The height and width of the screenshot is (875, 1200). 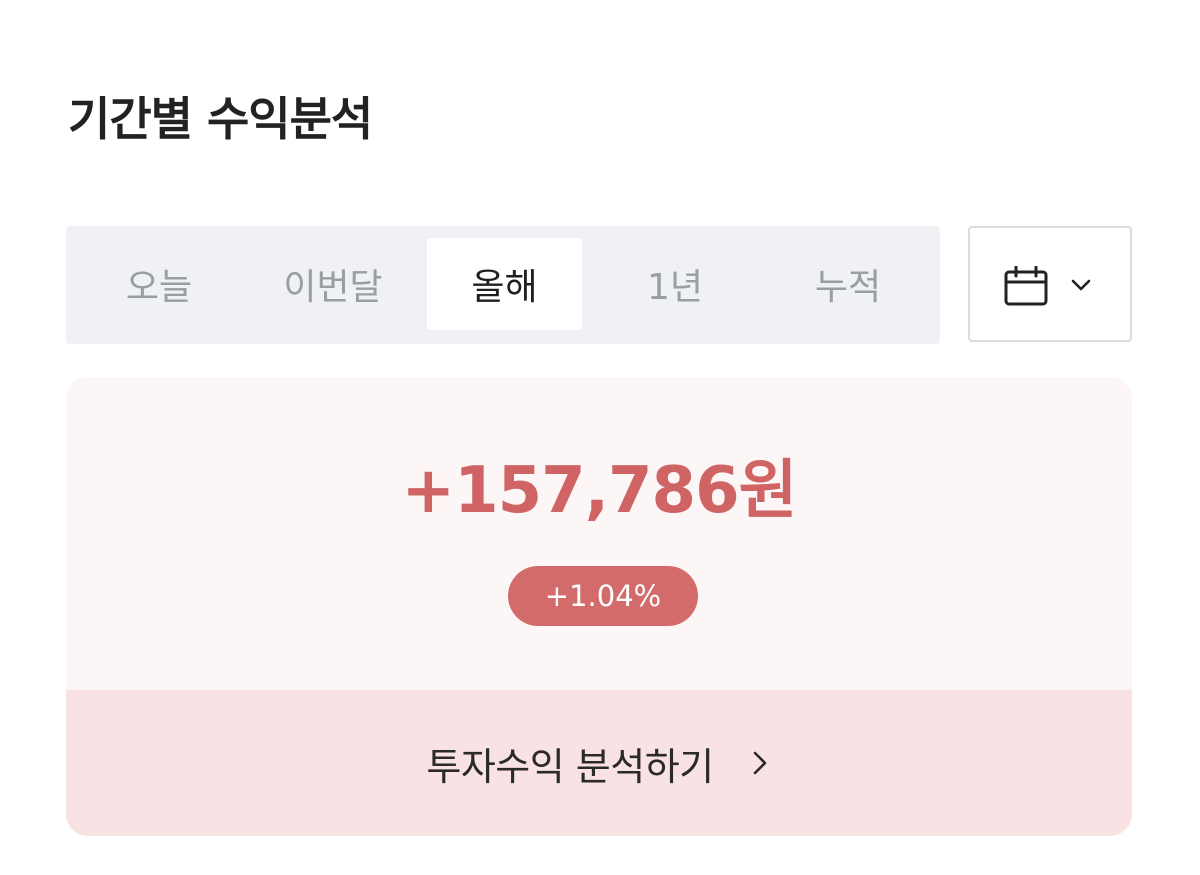 What do you see at coordinates (1050, 284) in the screenshot?
I see `date-picker-button` at bounding box center [1050, 284].